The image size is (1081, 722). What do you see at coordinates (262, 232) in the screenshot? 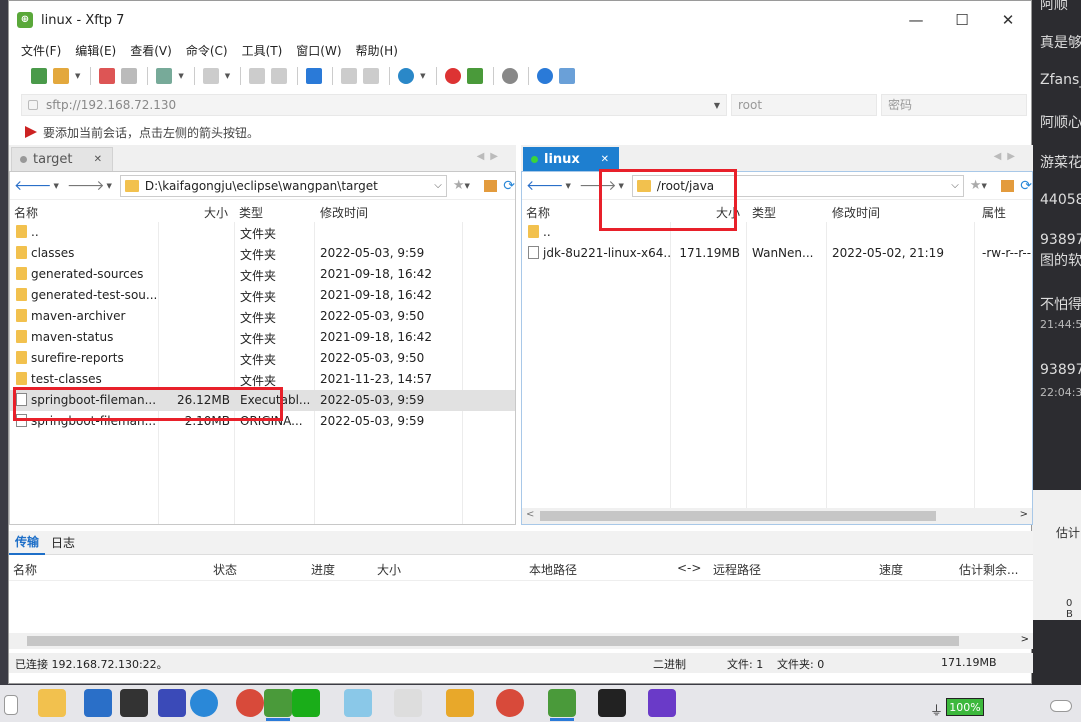
I see `table-row: .. 文件夹` at bounding box center [262, 232].